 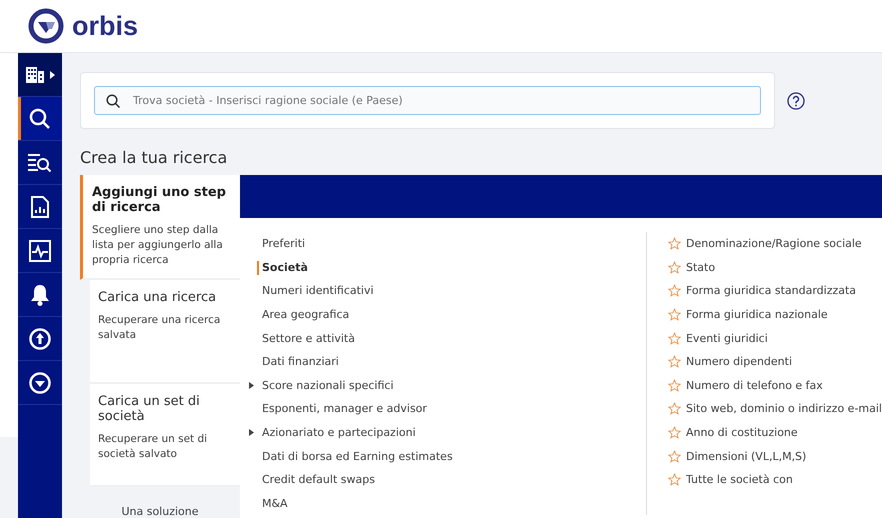 I want to click on search-field: Trova società - Inserisci ragione sociale (e Paese), so click(x=427, y=100).